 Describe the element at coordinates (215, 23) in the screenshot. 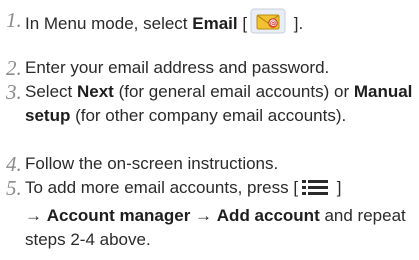

I see `email-label: Email` at that location.